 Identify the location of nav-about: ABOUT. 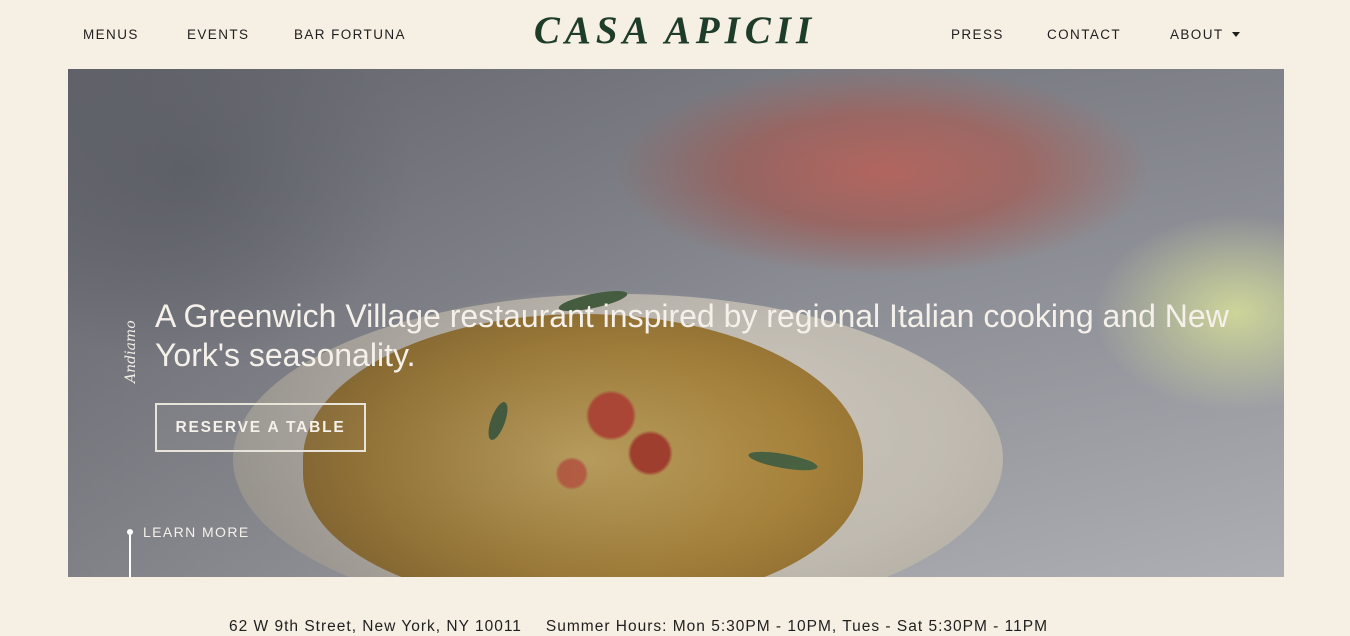
(1205, 34).